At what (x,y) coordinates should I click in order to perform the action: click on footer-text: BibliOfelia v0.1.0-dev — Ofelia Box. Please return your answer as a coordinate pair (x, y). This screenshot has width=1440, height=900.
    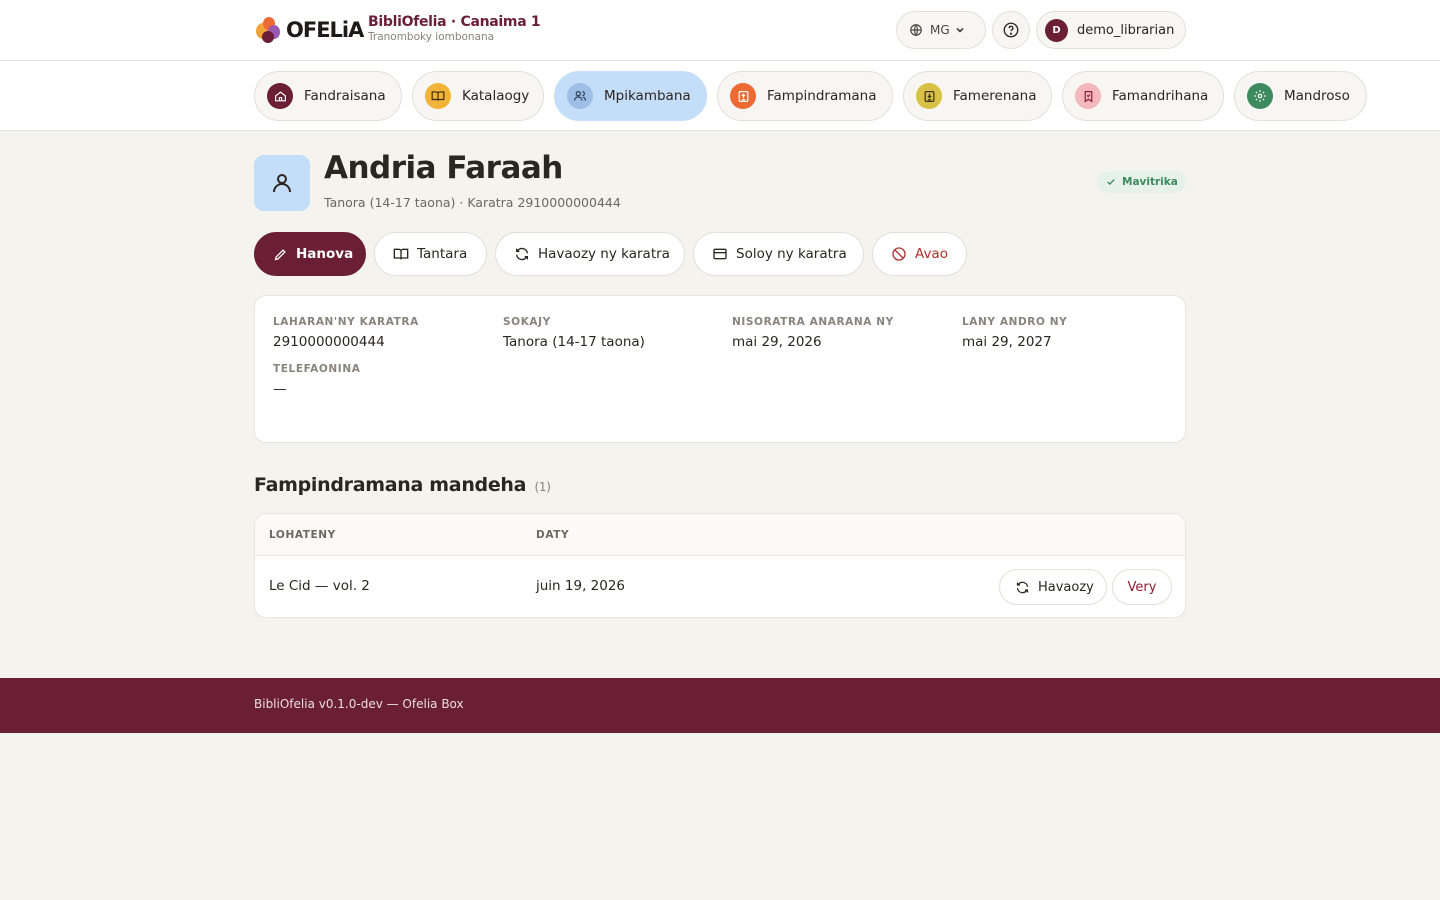
    Looking at the image, I should click on (359, 704).